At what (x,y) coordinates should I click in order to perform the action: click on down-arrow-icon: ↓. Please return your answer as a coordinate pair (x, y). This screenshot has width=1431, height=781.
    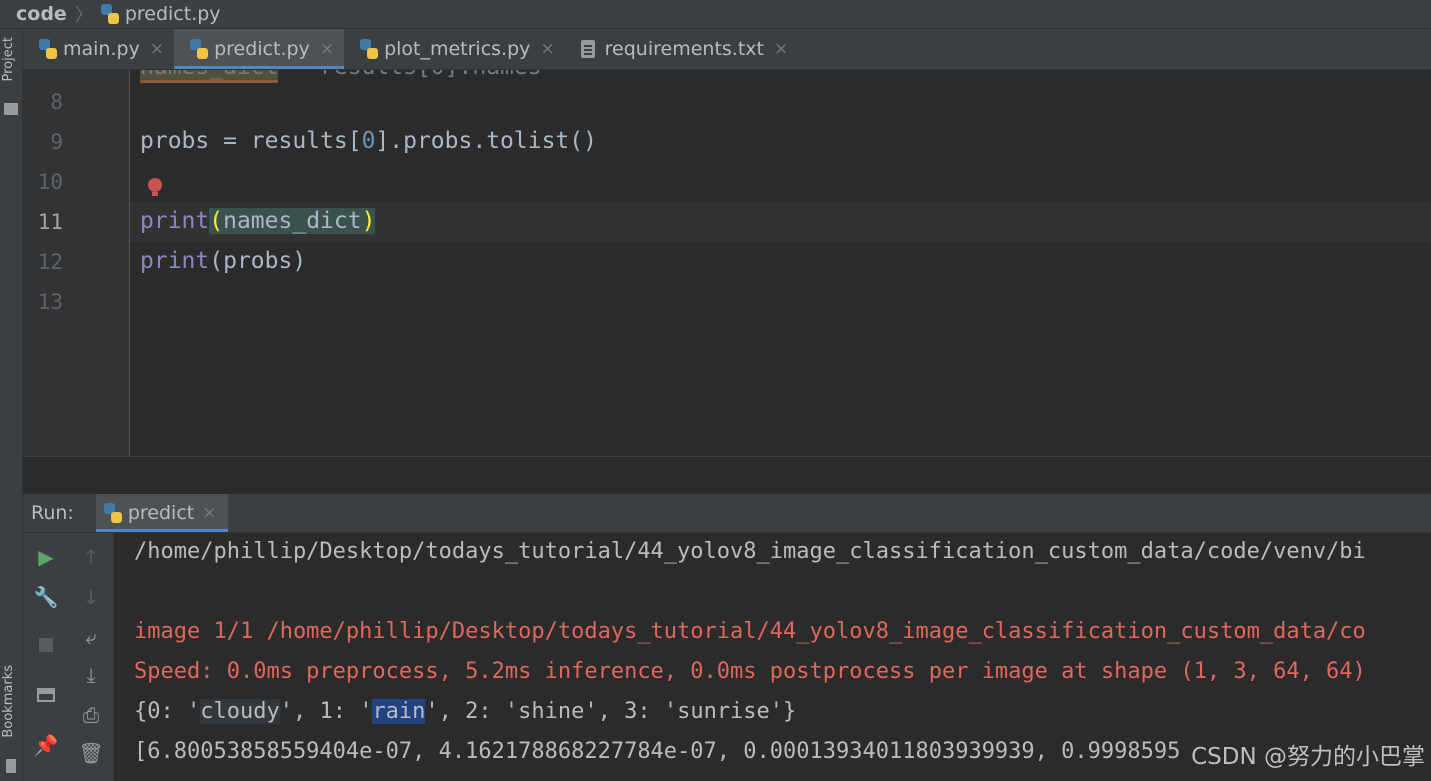
    Looking at the image, I should click on (91, 597).